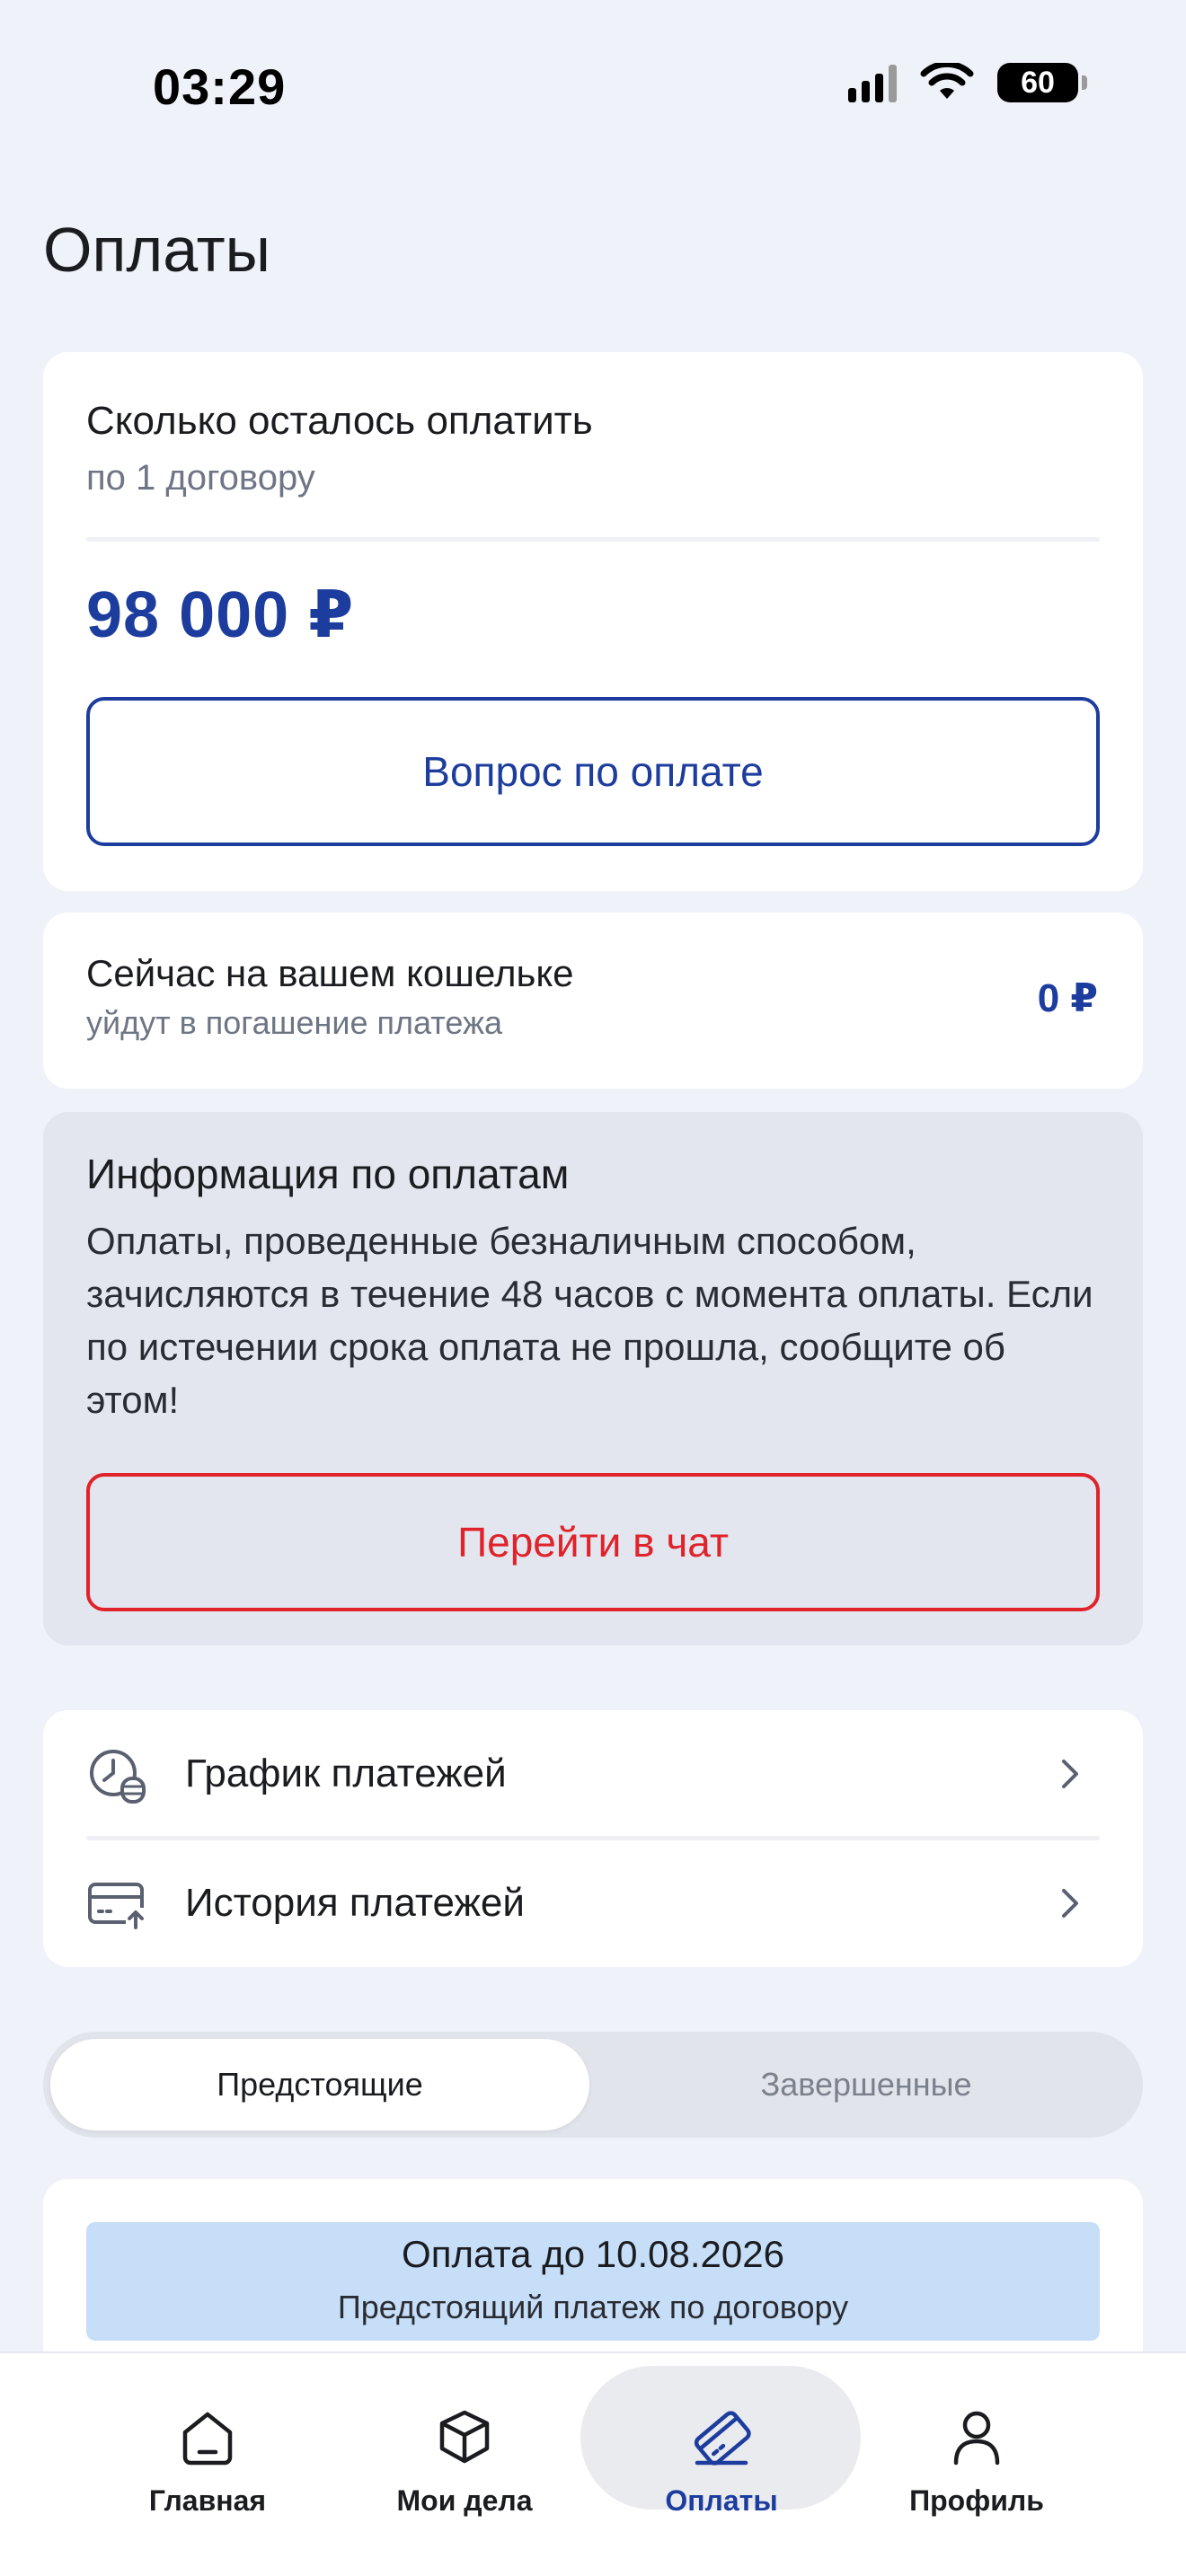 Image resolution: width=1186 pixels, height=2576 pixels. Describe the element at coordinates (319, 2084) in the screenshot. I see `tab-upcoming: Предстоящие` at that location.